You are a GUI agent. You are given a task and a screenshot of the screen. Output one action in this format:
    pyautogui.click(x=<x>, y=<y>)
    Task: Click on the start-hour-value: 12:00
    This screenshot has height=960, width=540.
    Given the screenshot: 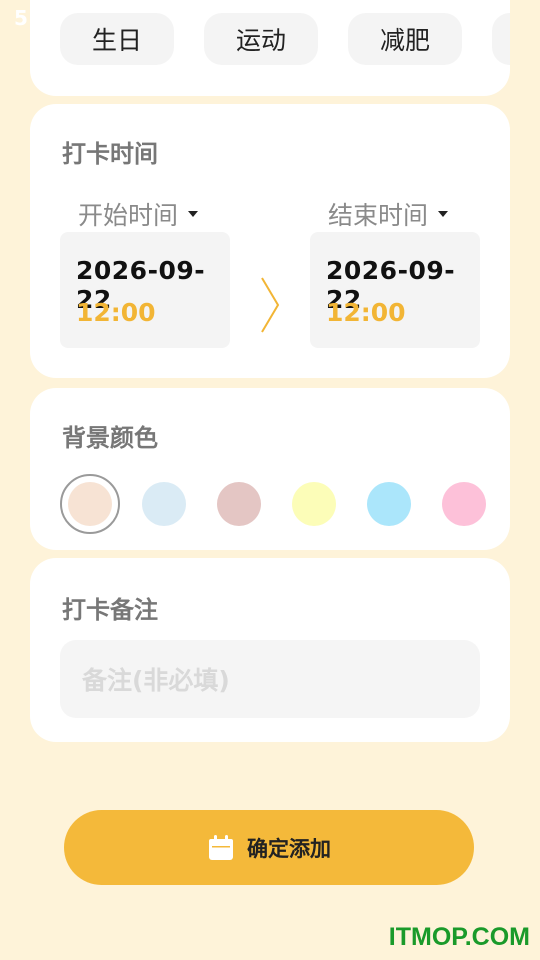 What is the action you would take?
    pyautogui.click(x=116, y=312)
    